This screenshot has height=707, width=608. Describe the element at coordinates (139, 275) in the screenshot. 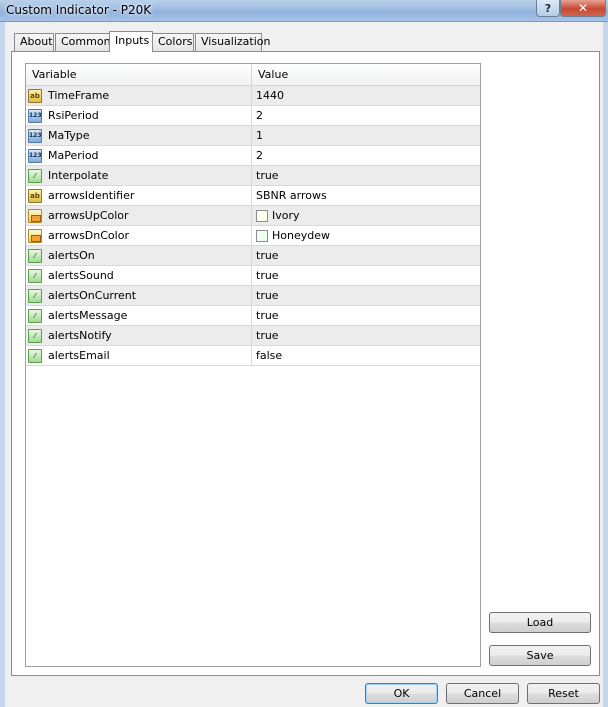

I see `variable-cell: ⁄ alertsSound` at that location.